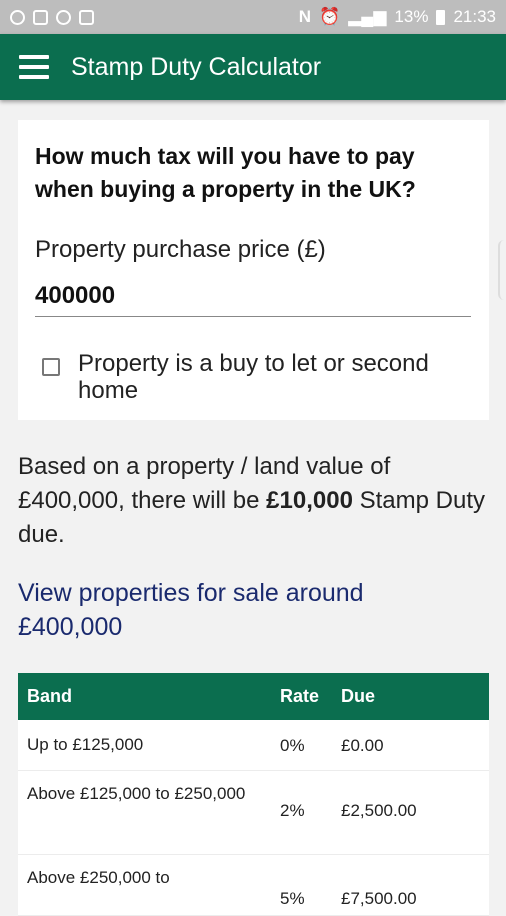 The width and height of the screenshot is (506, 916). Describe the element at coordinates (362, 745) in the screenshot. I see `due-cell: £0.00` at that location.